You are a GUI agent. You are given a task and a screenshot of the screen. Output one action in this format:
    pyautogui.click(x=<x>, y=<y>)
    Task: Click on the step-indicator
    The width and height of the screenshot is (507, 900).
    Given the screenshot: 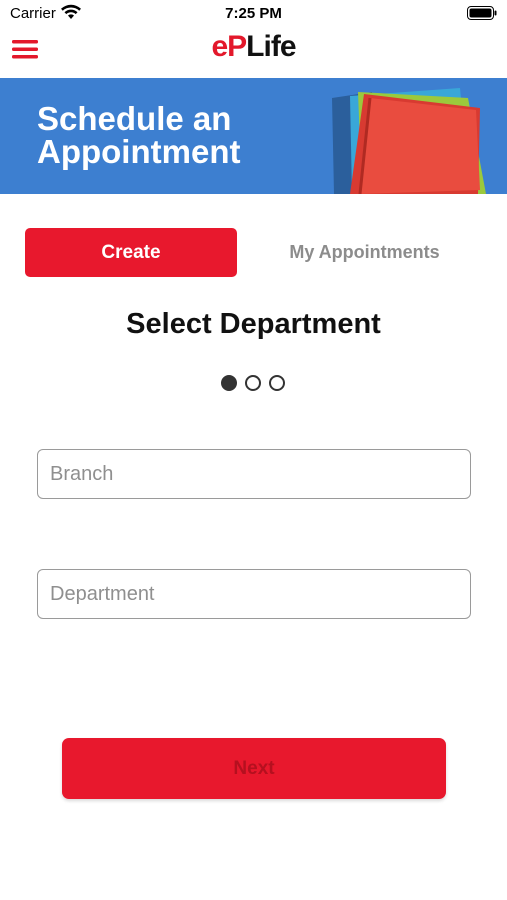 What is the action you would take?
    pyautogui.click(x=256, y=383)
    